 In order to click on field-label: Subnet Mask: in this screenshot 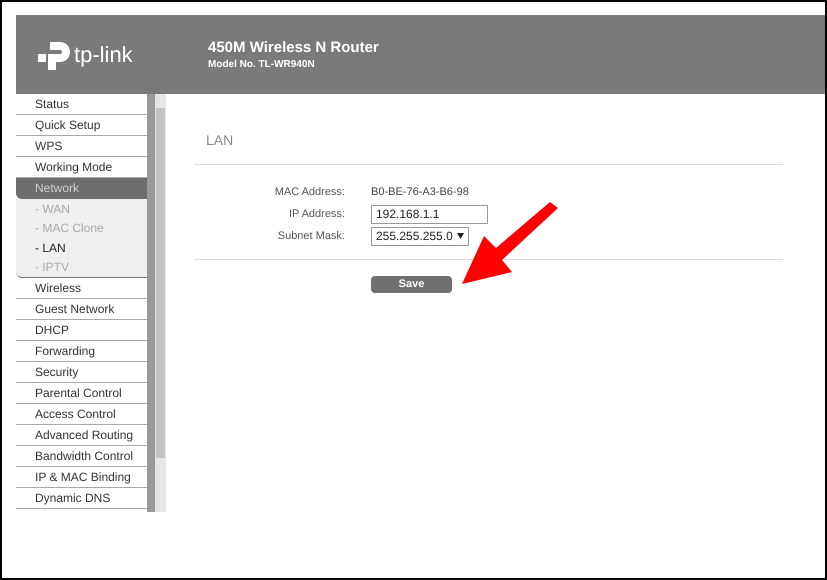, I will do `click(310, 236)`.